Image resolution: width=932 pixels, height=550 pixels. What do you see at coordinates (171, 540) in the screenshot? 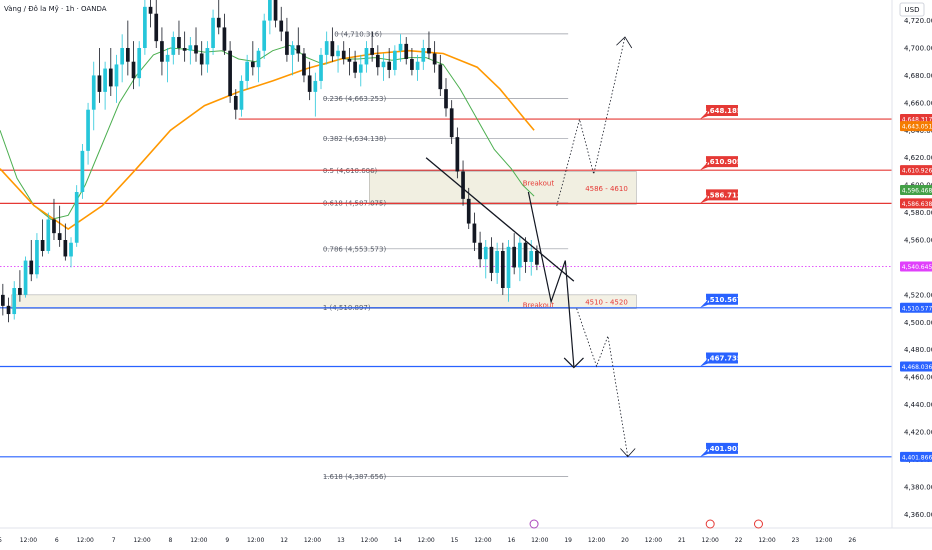
I see `time-tick-label: 8` at bounding box center [171, 540].